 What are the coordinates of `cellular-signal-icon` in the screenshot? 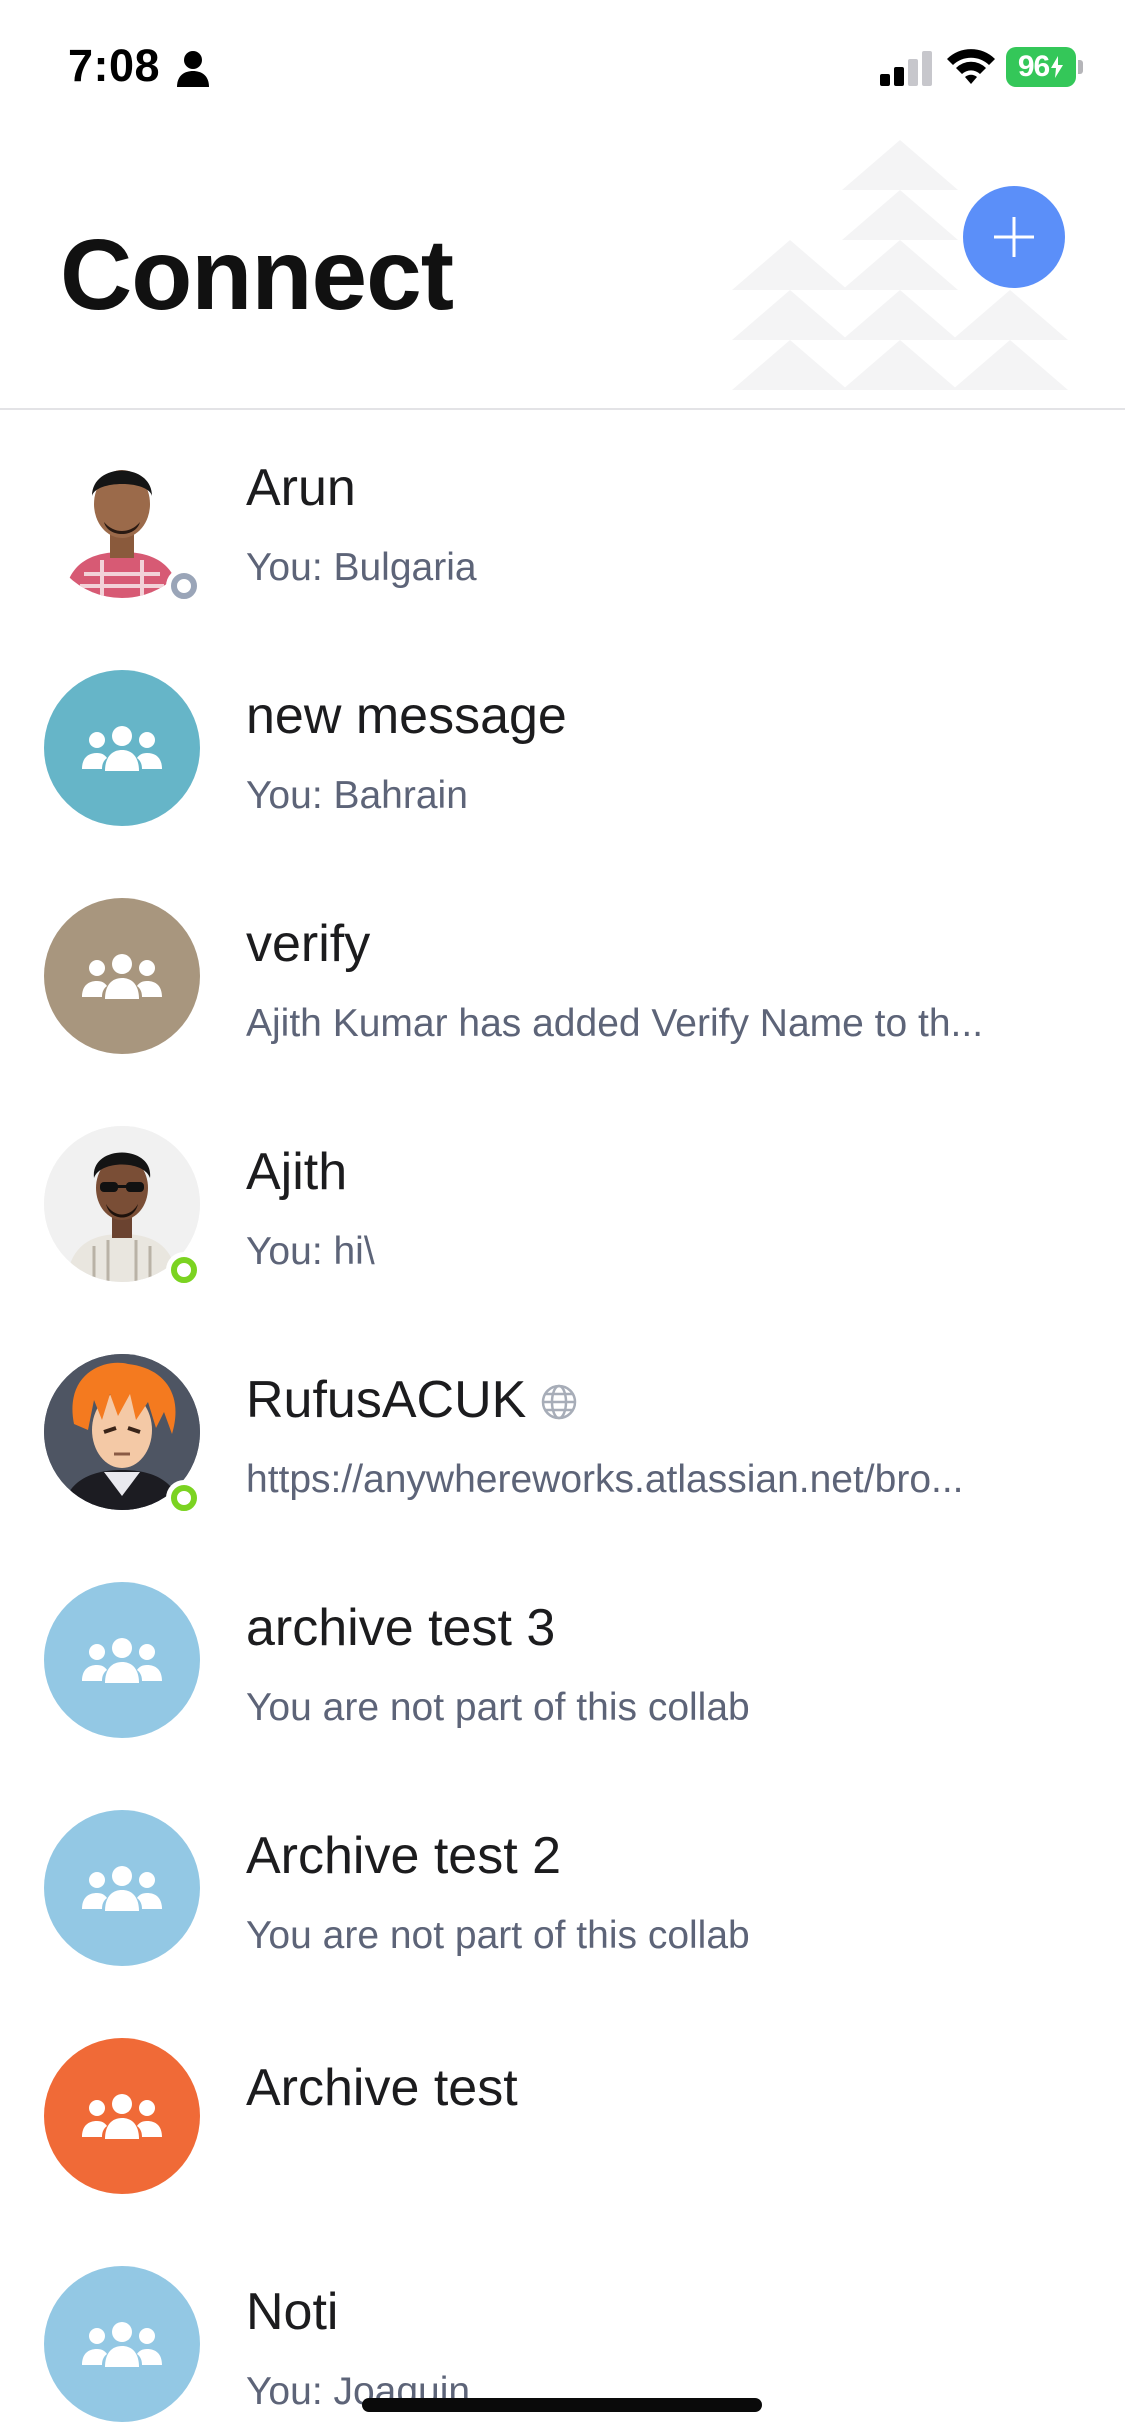 It's located at (906, 68).